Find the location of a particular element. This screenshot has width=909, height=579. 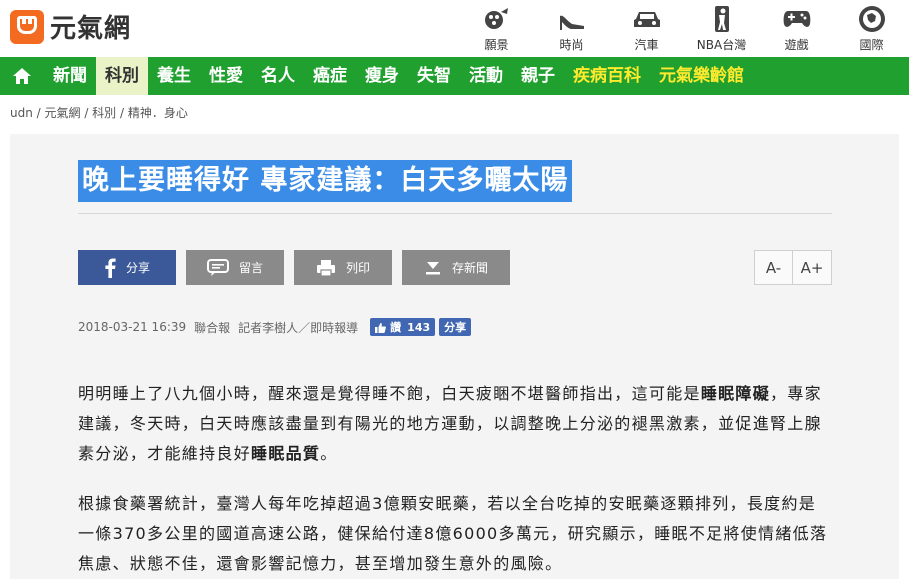

channel-games: 遊戲 is located at coordinates (796, 28).